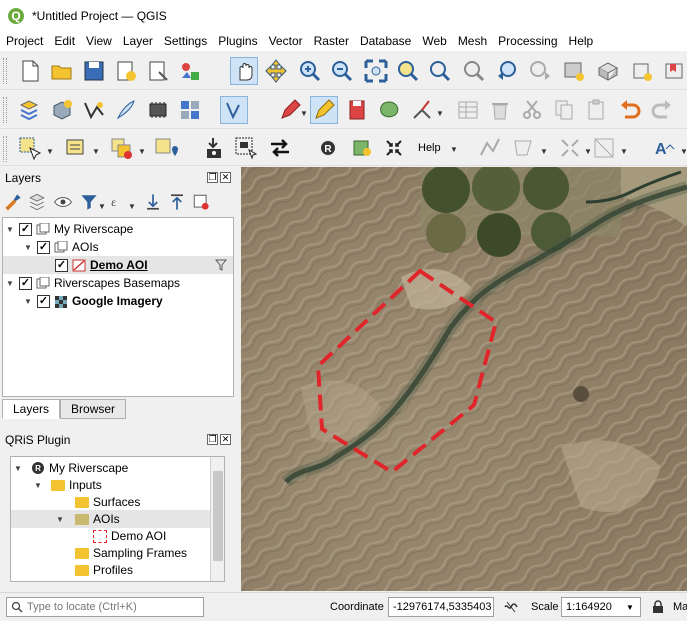 This screenshot has height=621, width=687. What do you see at coordinates (440, 71) in the screenshot?
I see `zoom-to-layer-icon` at bounding box center [440, 71].